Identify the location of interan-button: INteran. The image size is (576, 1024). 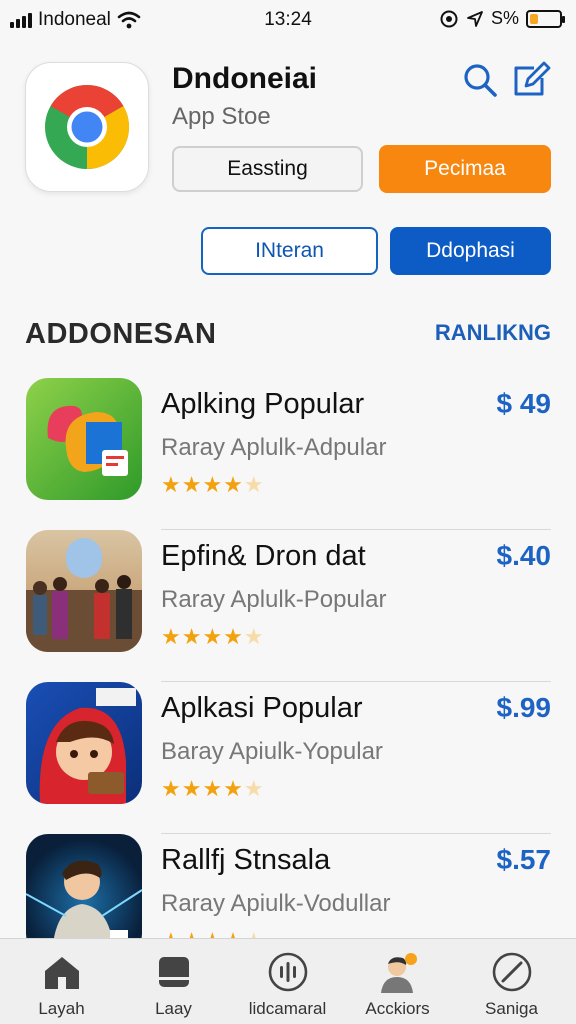
(289, 251).